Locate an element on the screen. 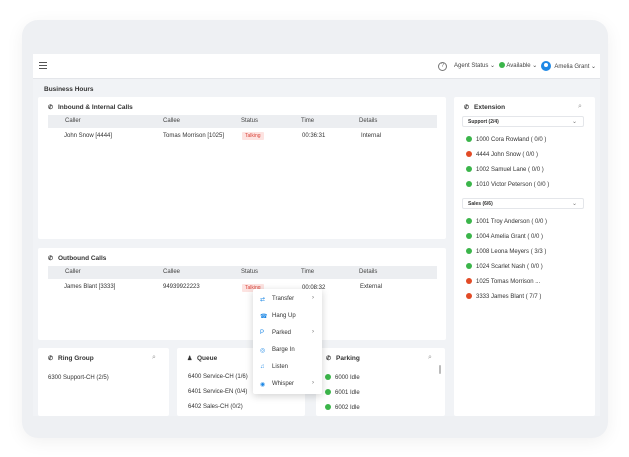 The height and width of the screenshot is (457, 629). menu-item-whisper: ◉ Whisper › is located at coordinates (287, 385).